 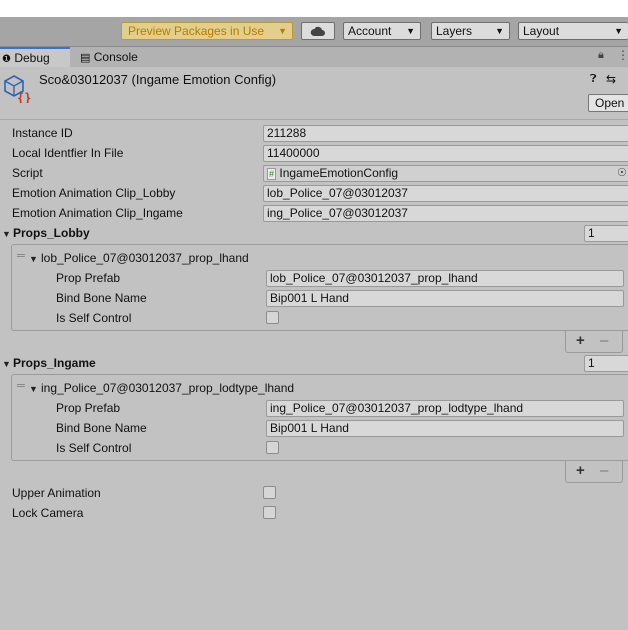 What do you see at coordinates (97, 213) in the screenshot?
I see `clip-ingame-label: Emotion Animation Clip_Ingame` at bounding box center [97, 213].